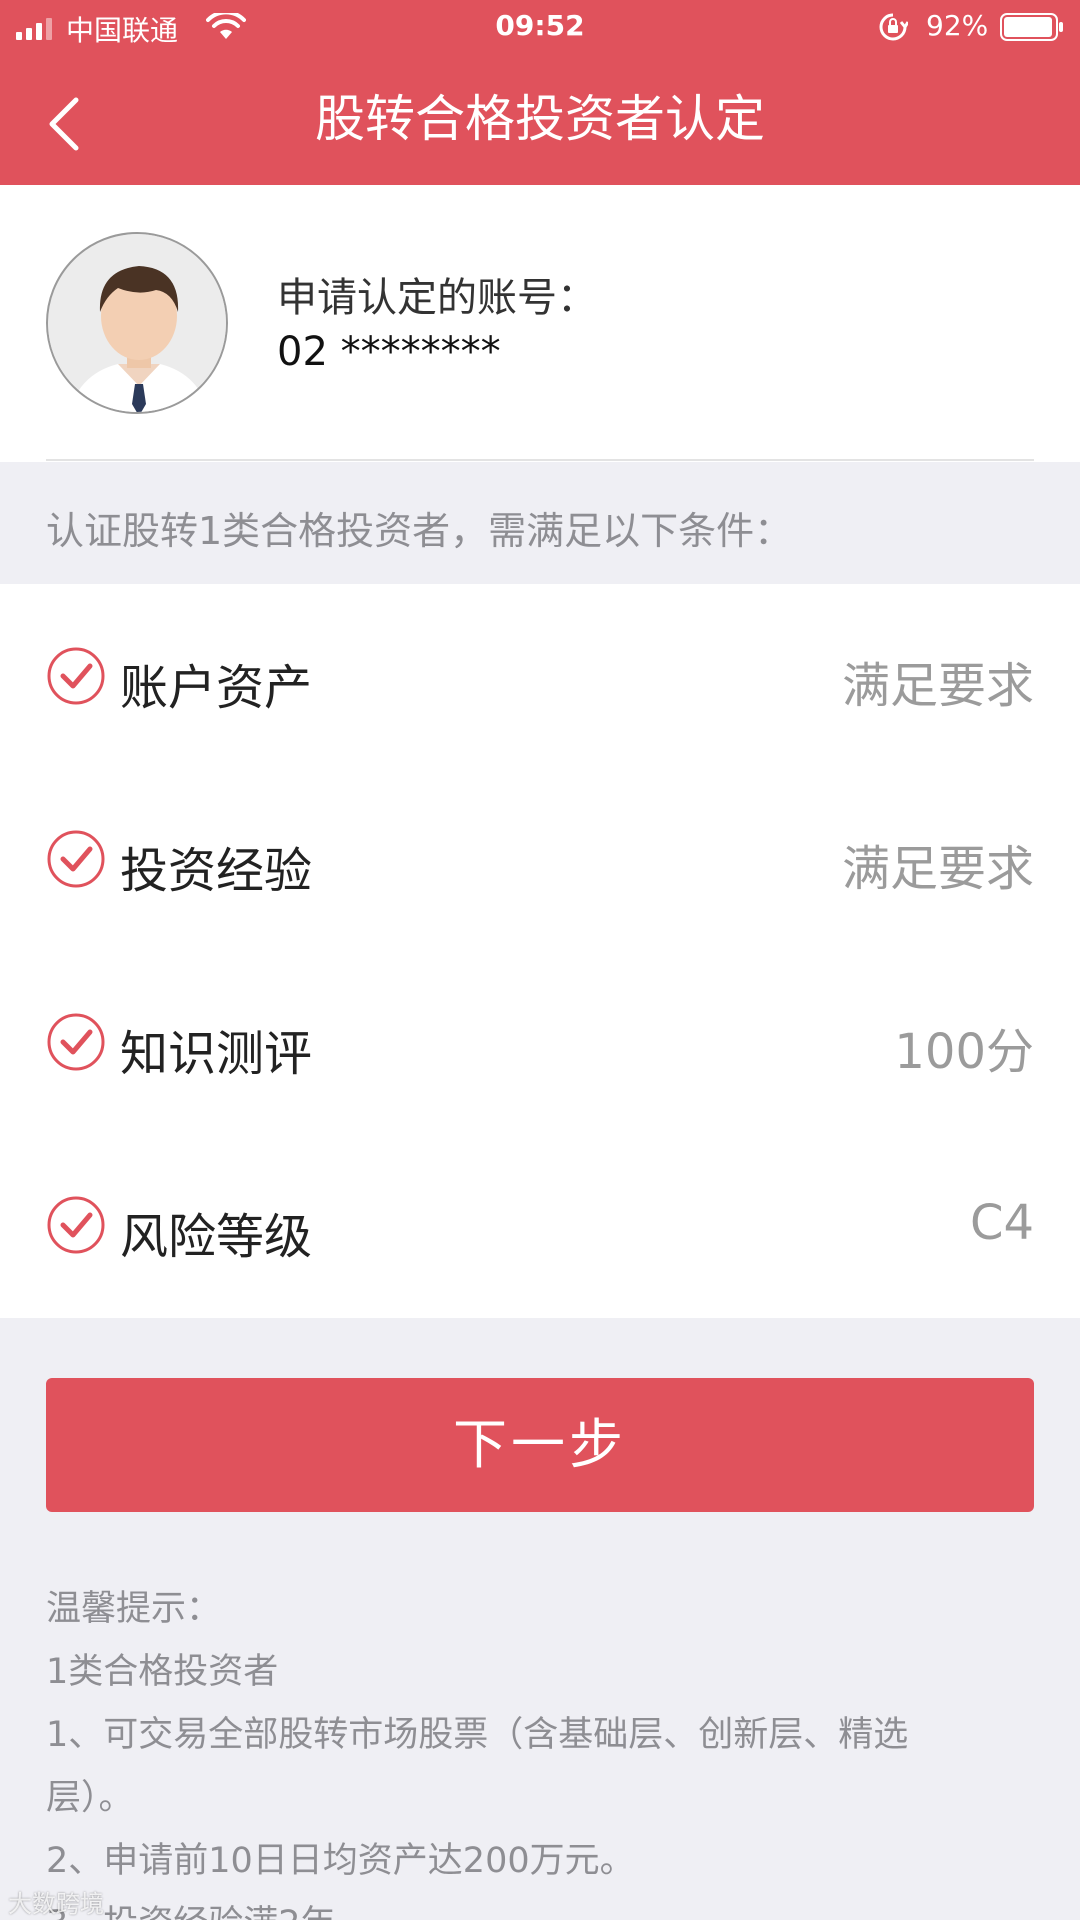 The image size is (1080, 1920). I want to click on tips-line: 3、投资经验满2年, so click(526, 1906).